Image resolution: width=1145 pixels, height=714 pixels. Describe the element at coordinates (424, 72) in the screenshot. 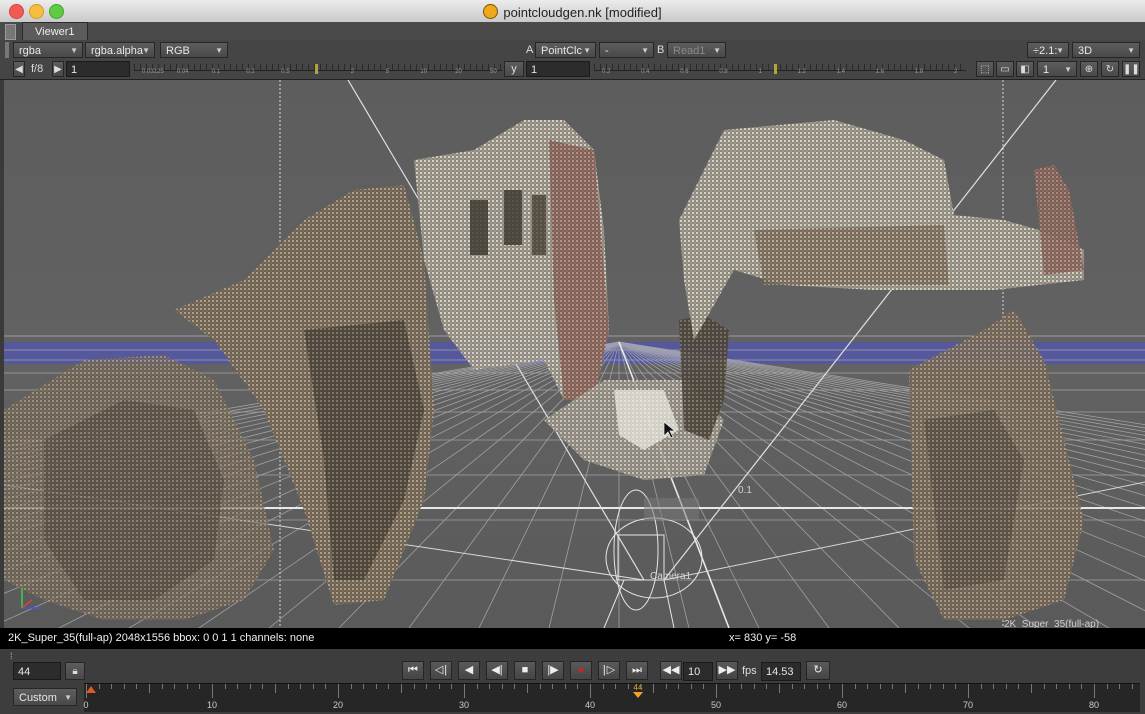

I see `slider-tick-label: 10` at that location.